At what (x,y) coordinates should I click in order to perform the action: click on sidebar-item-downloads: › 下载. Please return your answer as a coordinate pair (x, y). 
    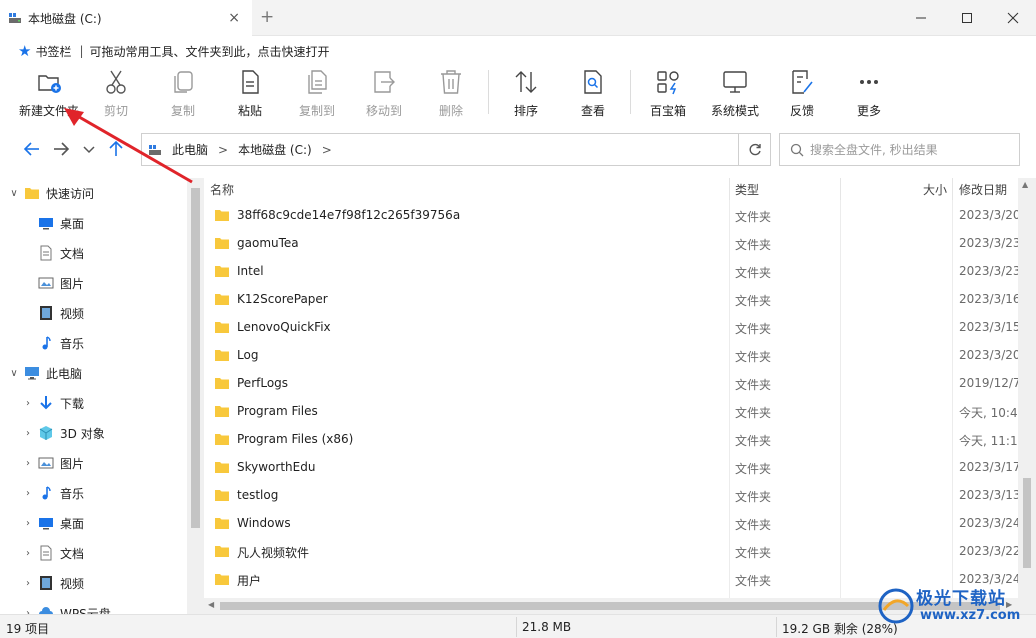
    Looking at the image, I should click on (53, 403).